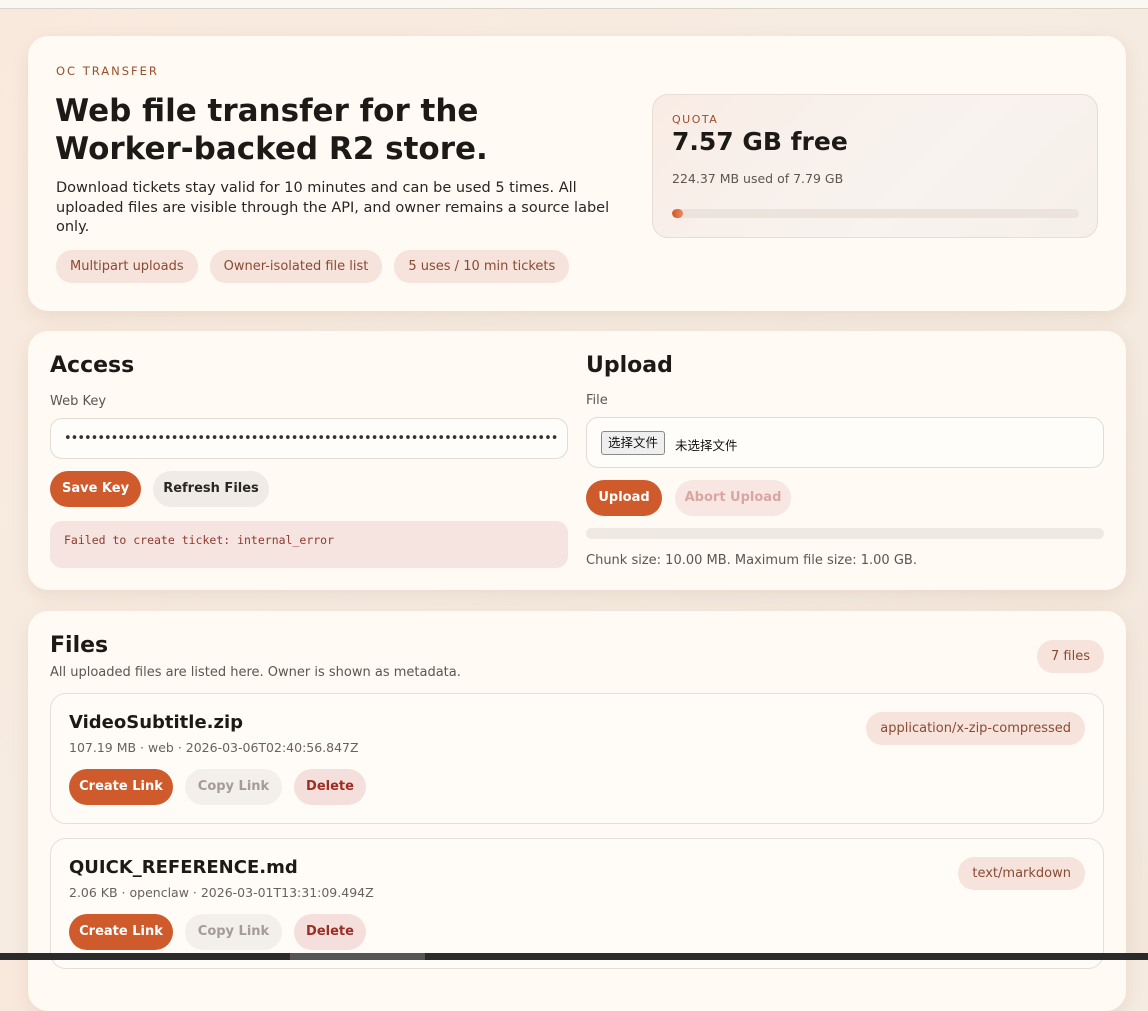  I want to click on taskbar-edge, so click(574, 956).